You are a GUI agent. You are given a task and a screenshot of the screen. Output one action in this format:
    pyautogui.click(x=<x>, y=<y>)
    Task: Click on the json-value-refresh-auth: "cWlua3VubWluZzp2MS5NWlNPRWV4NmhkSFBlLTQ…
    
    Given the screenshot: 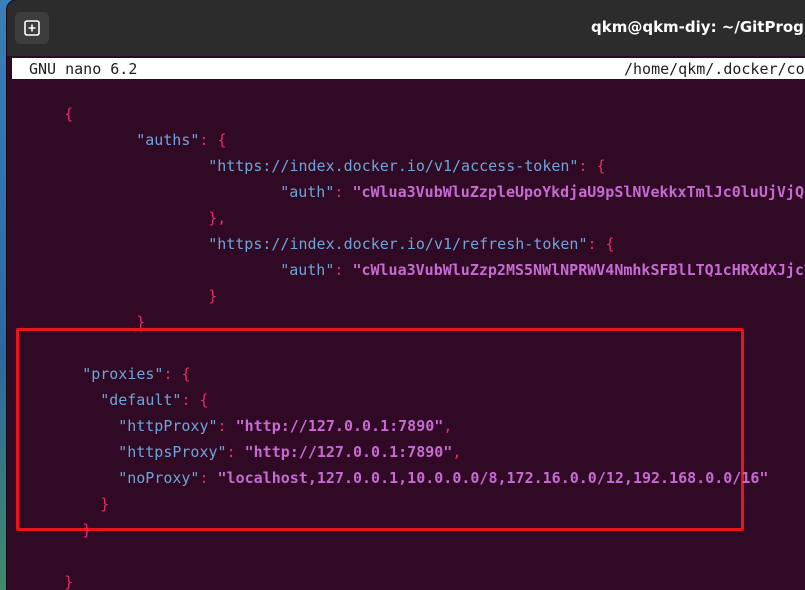 What is the action you would take?
    pyautogui.click(x=578, y=270)
    